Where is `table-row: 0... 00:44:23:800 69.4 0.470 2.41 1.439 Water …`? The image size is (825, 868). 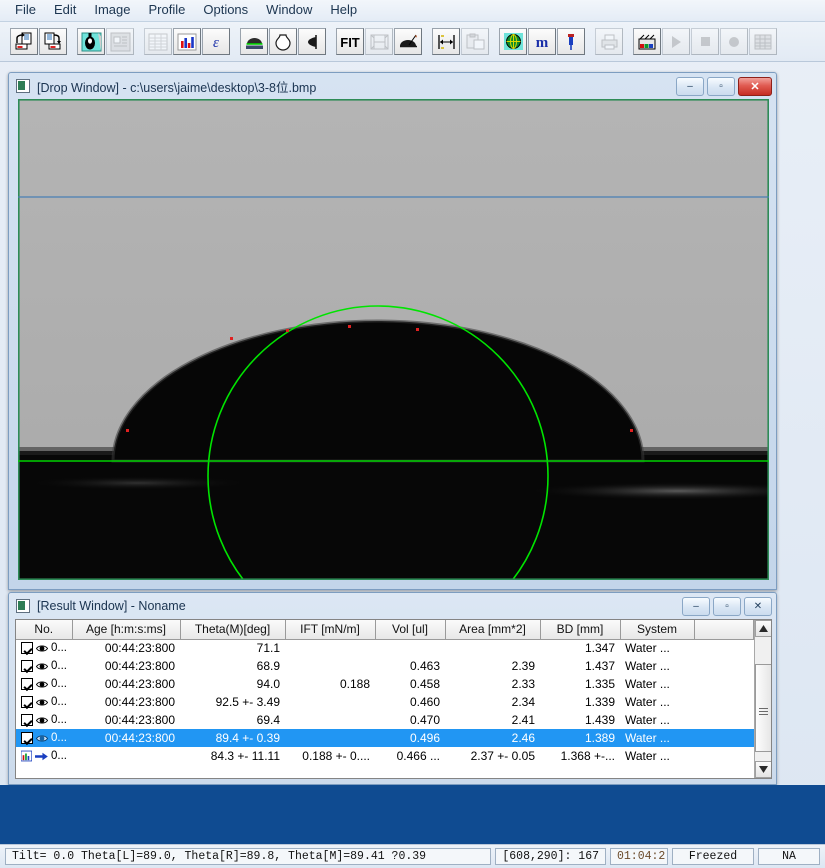 table-row: 0... 00:44:23:800 69.4 0.470 2.41 1.439 Water … is located at coordinates (385, 720).